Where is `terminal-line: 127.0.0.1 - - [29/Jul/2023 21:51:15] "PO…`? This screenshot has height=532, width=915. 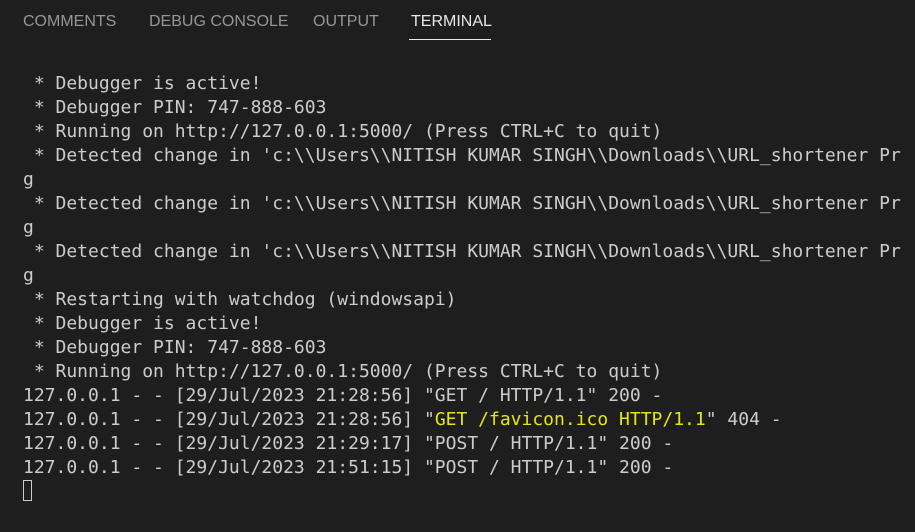
terminal-line: 127.0.0.1 - - [29/Jul/2023 21:51:15] "PO… is located at coordinates (348, 467).